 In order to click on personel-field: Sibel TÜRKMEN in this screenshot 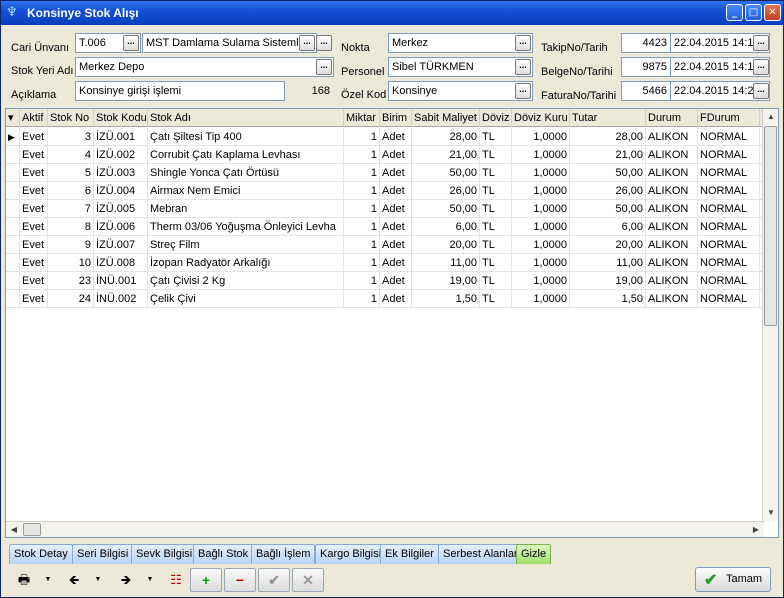, I will do `click(460, 67)`.